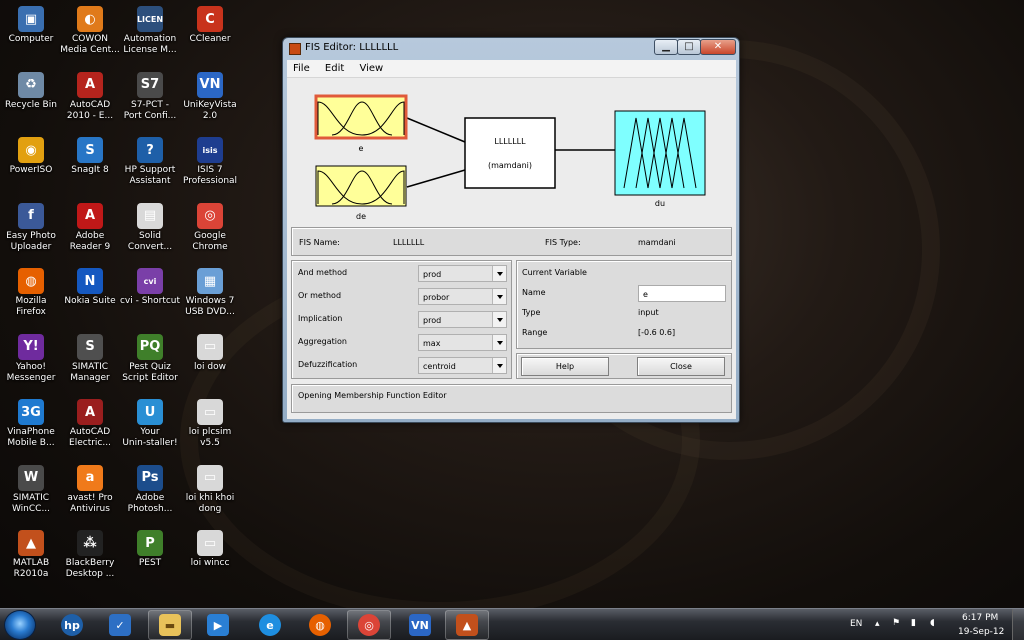 The height and width of the screenshot is (640, 1024). I want to click on desktop-icon: S SnagIt 8, so click(90, 156).